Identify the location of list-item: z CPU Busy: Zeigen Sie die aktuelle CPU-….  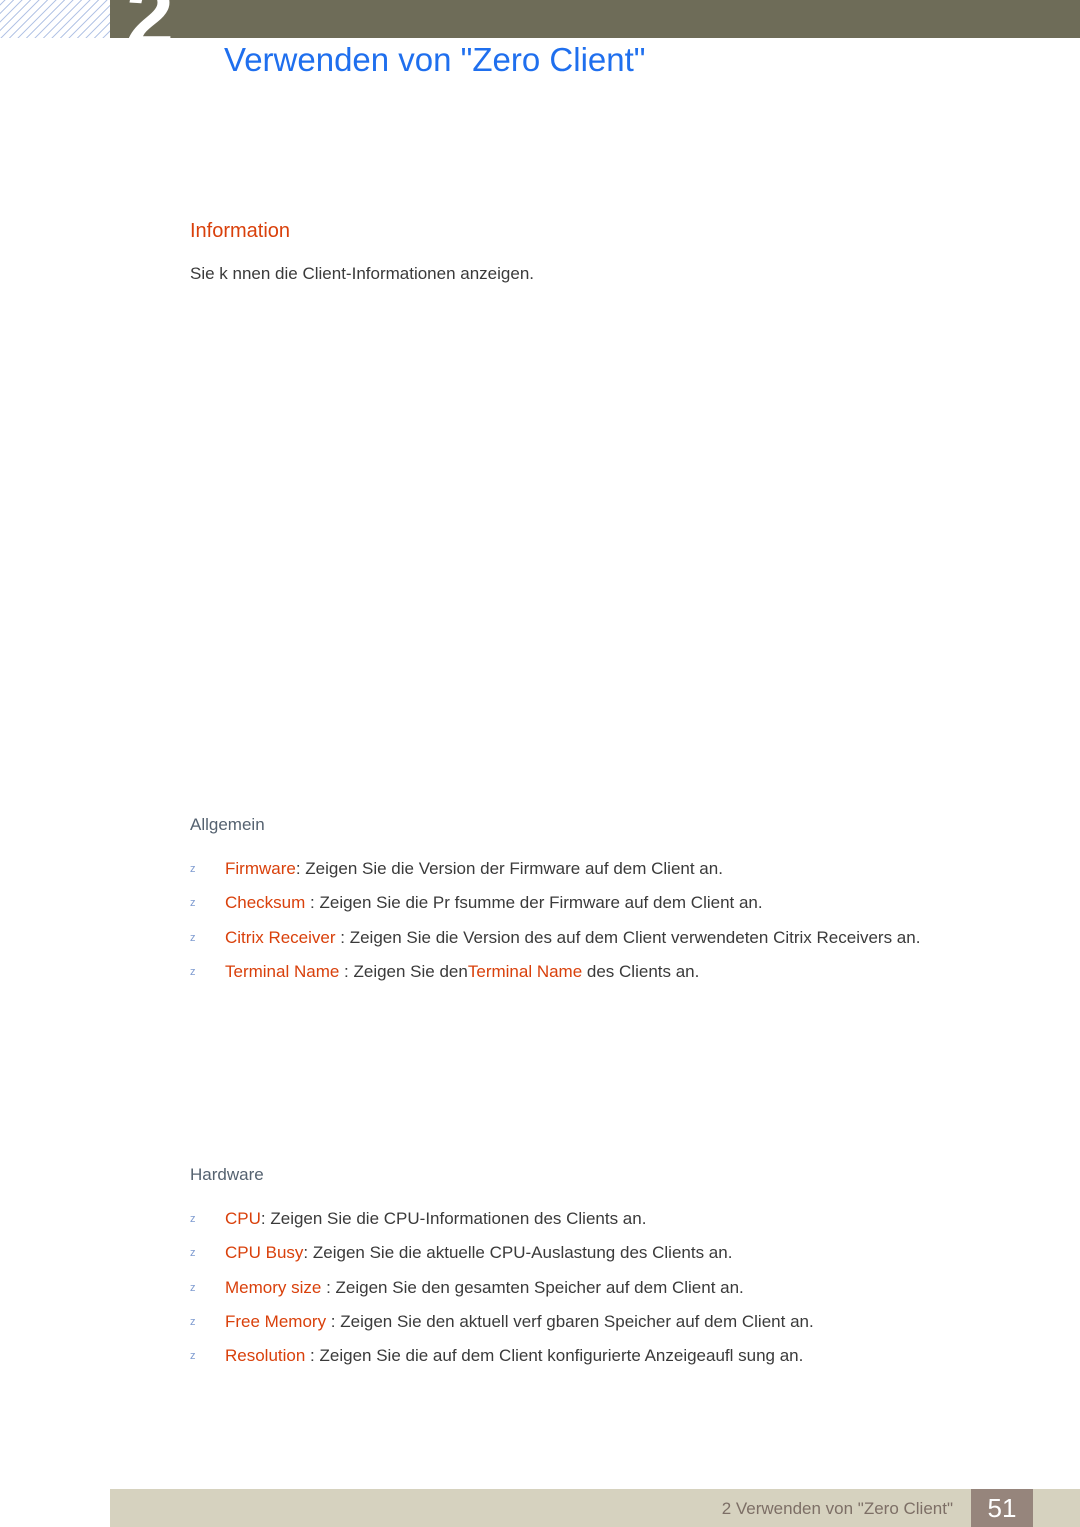
(620, 1253).